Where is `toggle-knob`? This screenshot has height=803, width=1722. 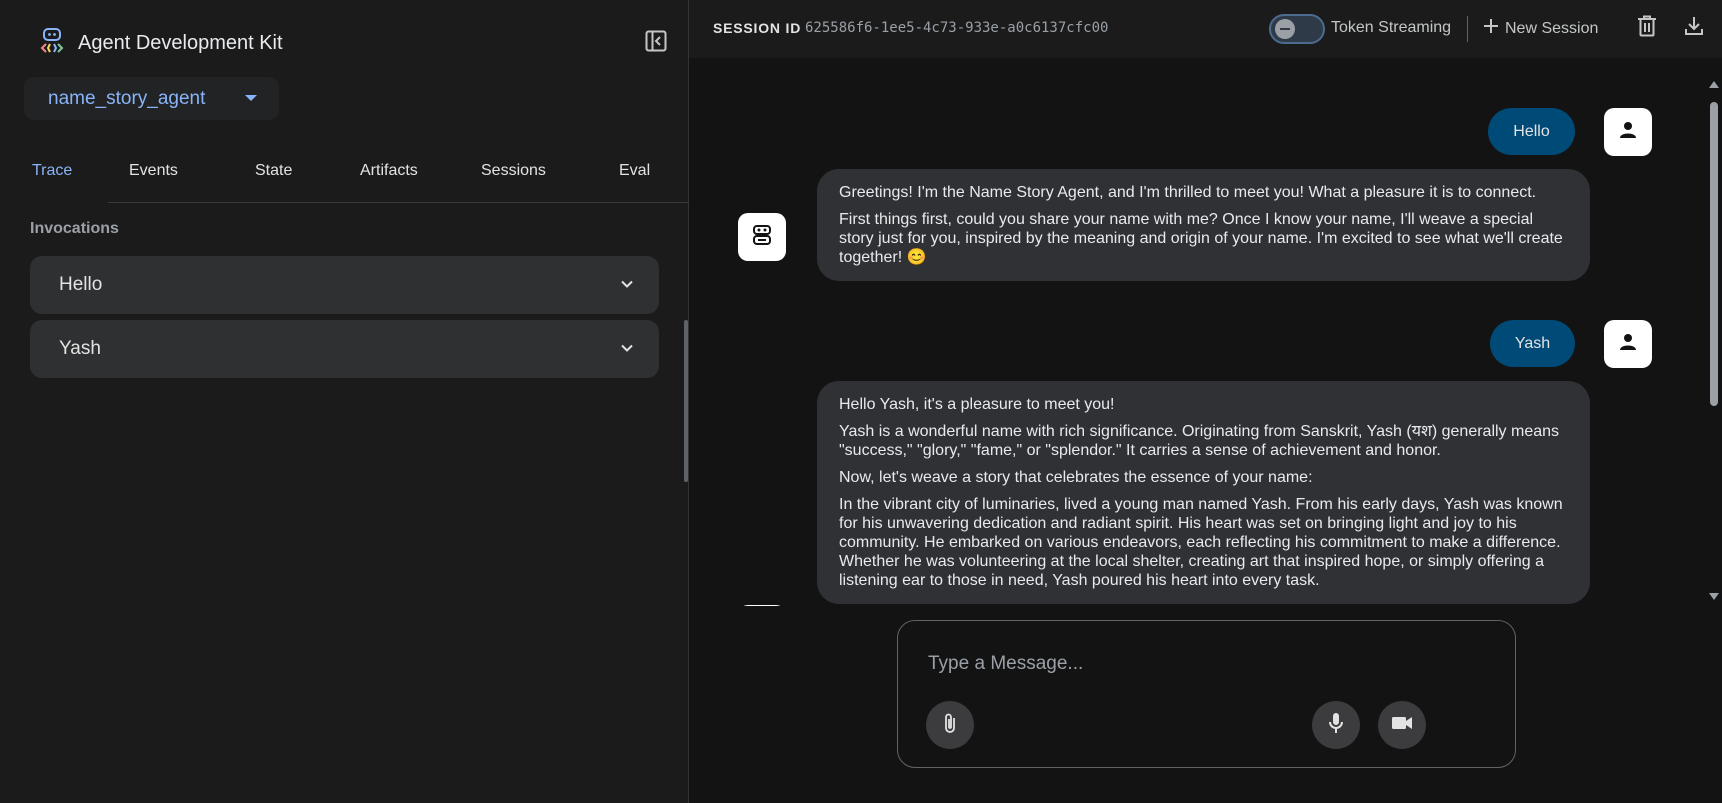 toggle-knob is located at coordinates (1285, 29).